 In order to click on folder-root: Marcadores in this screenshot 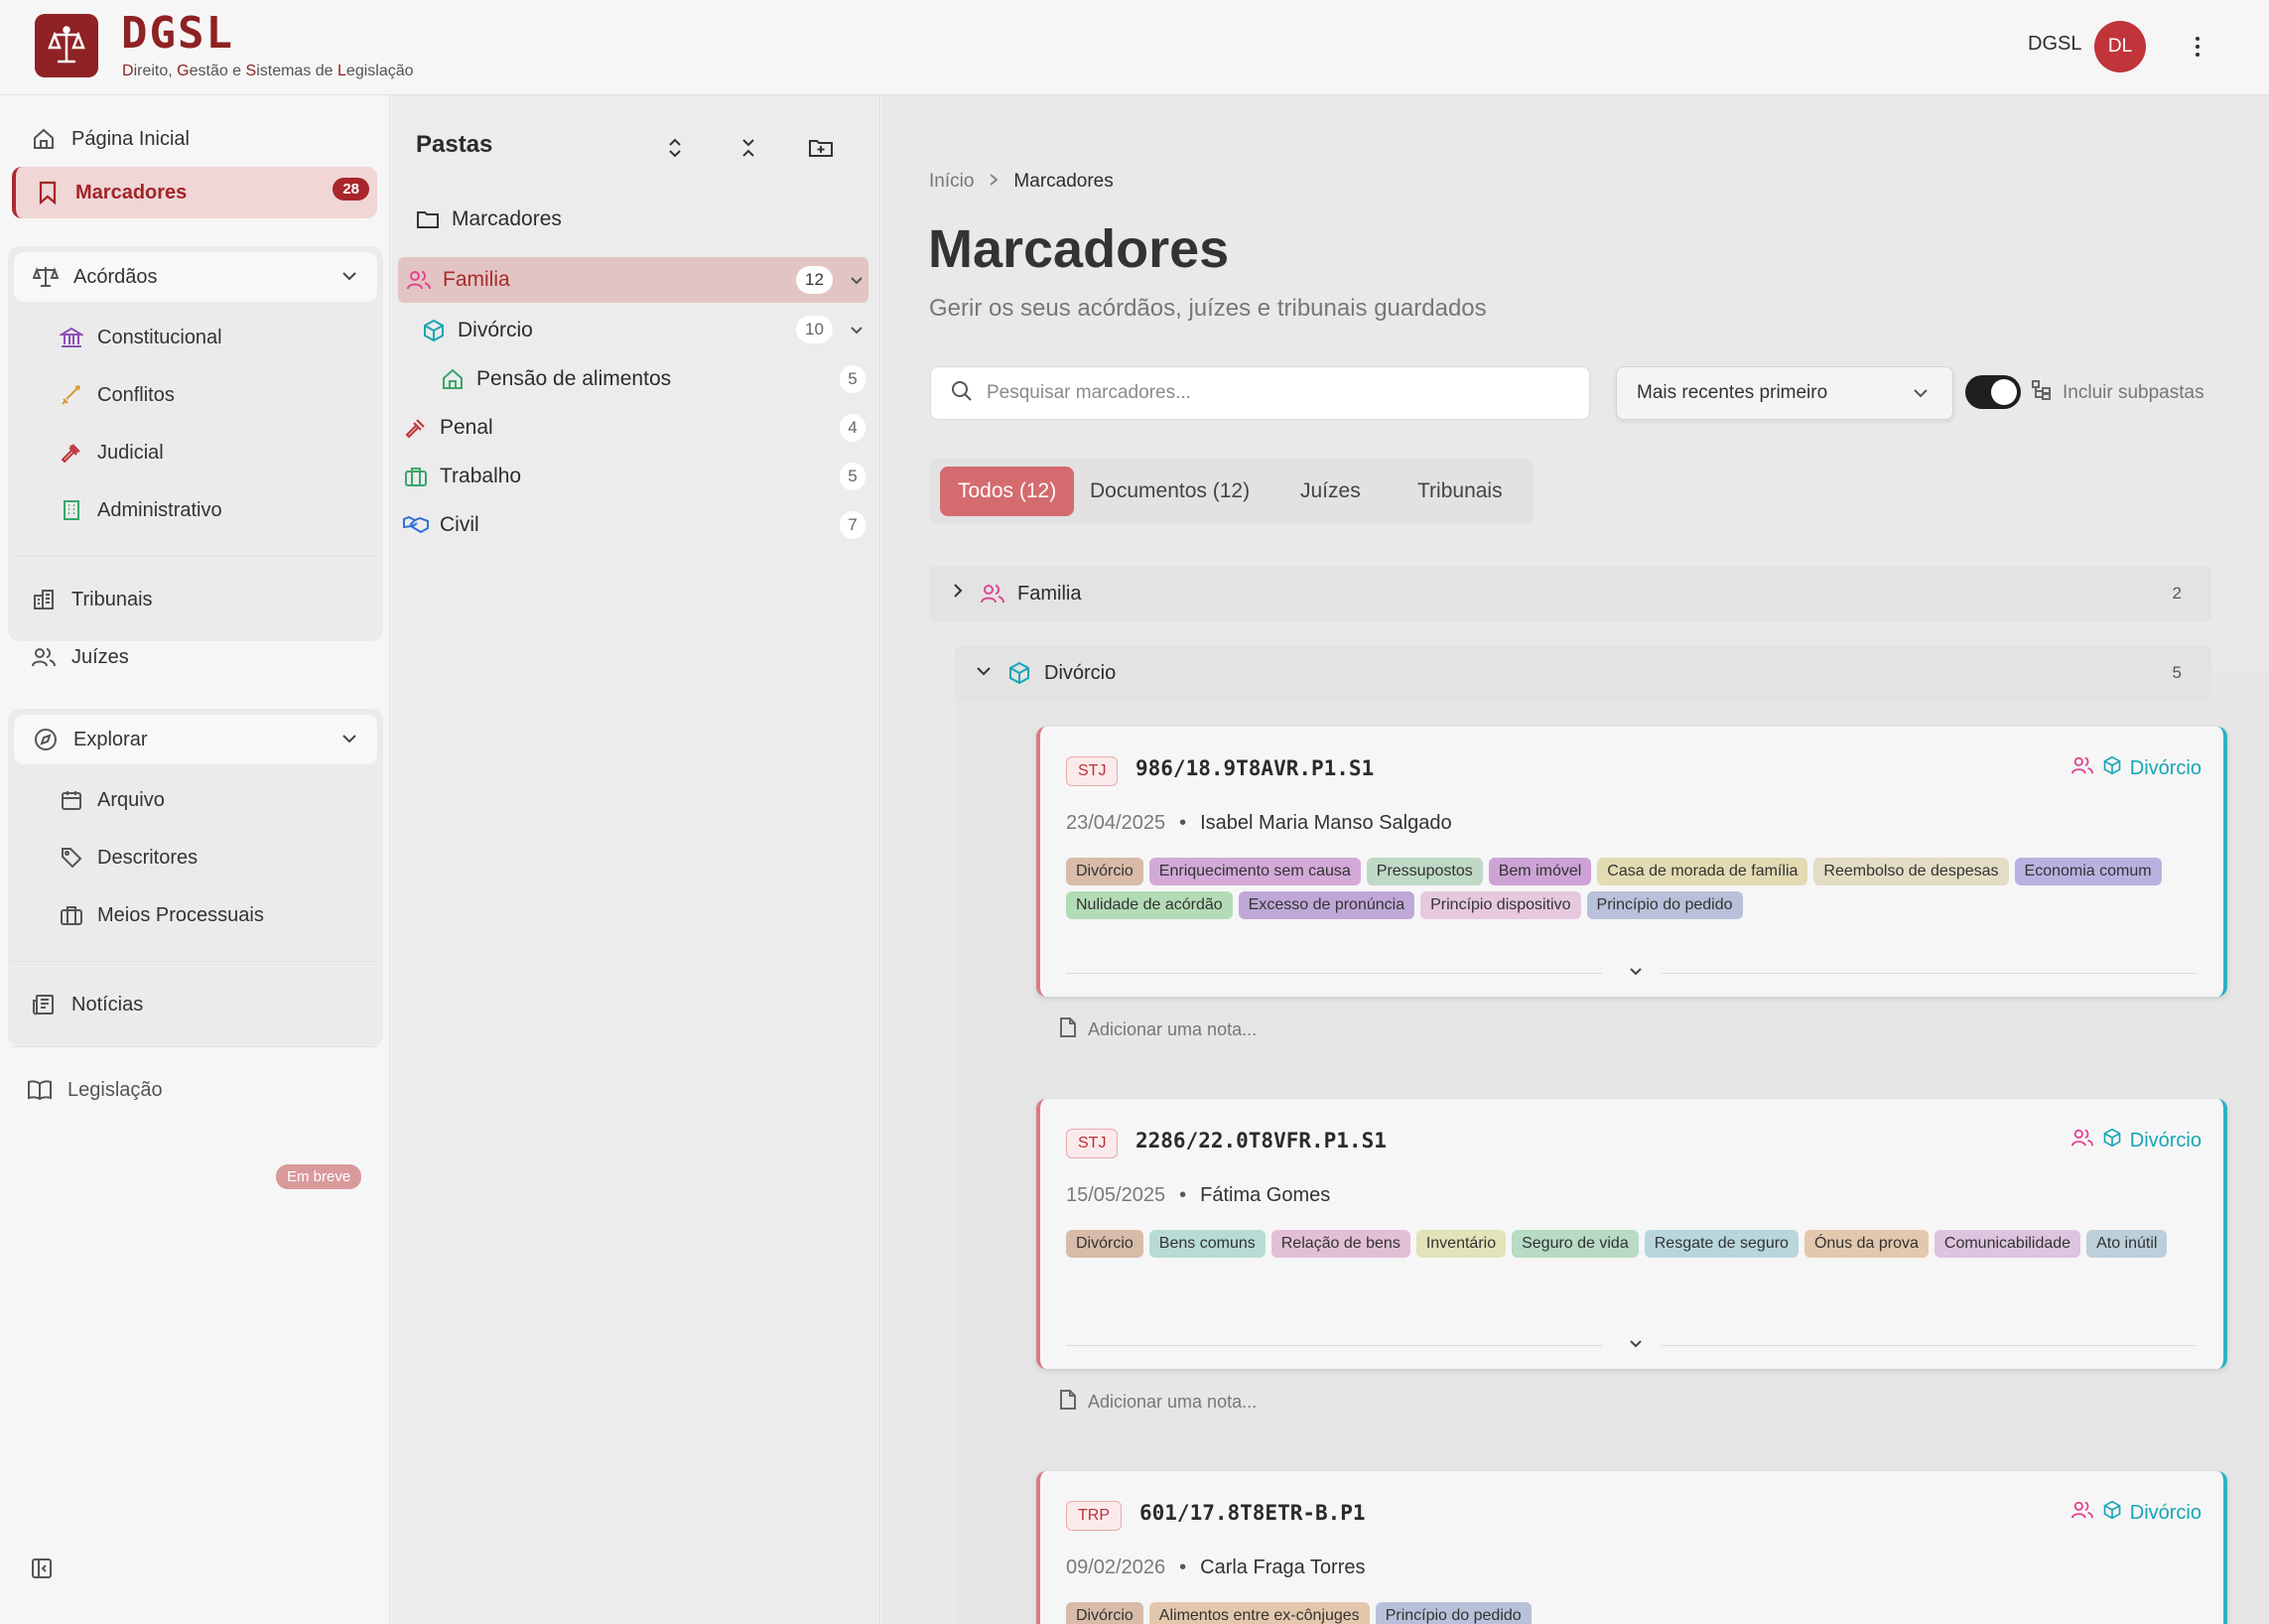, I will do `click(488, 219)`.